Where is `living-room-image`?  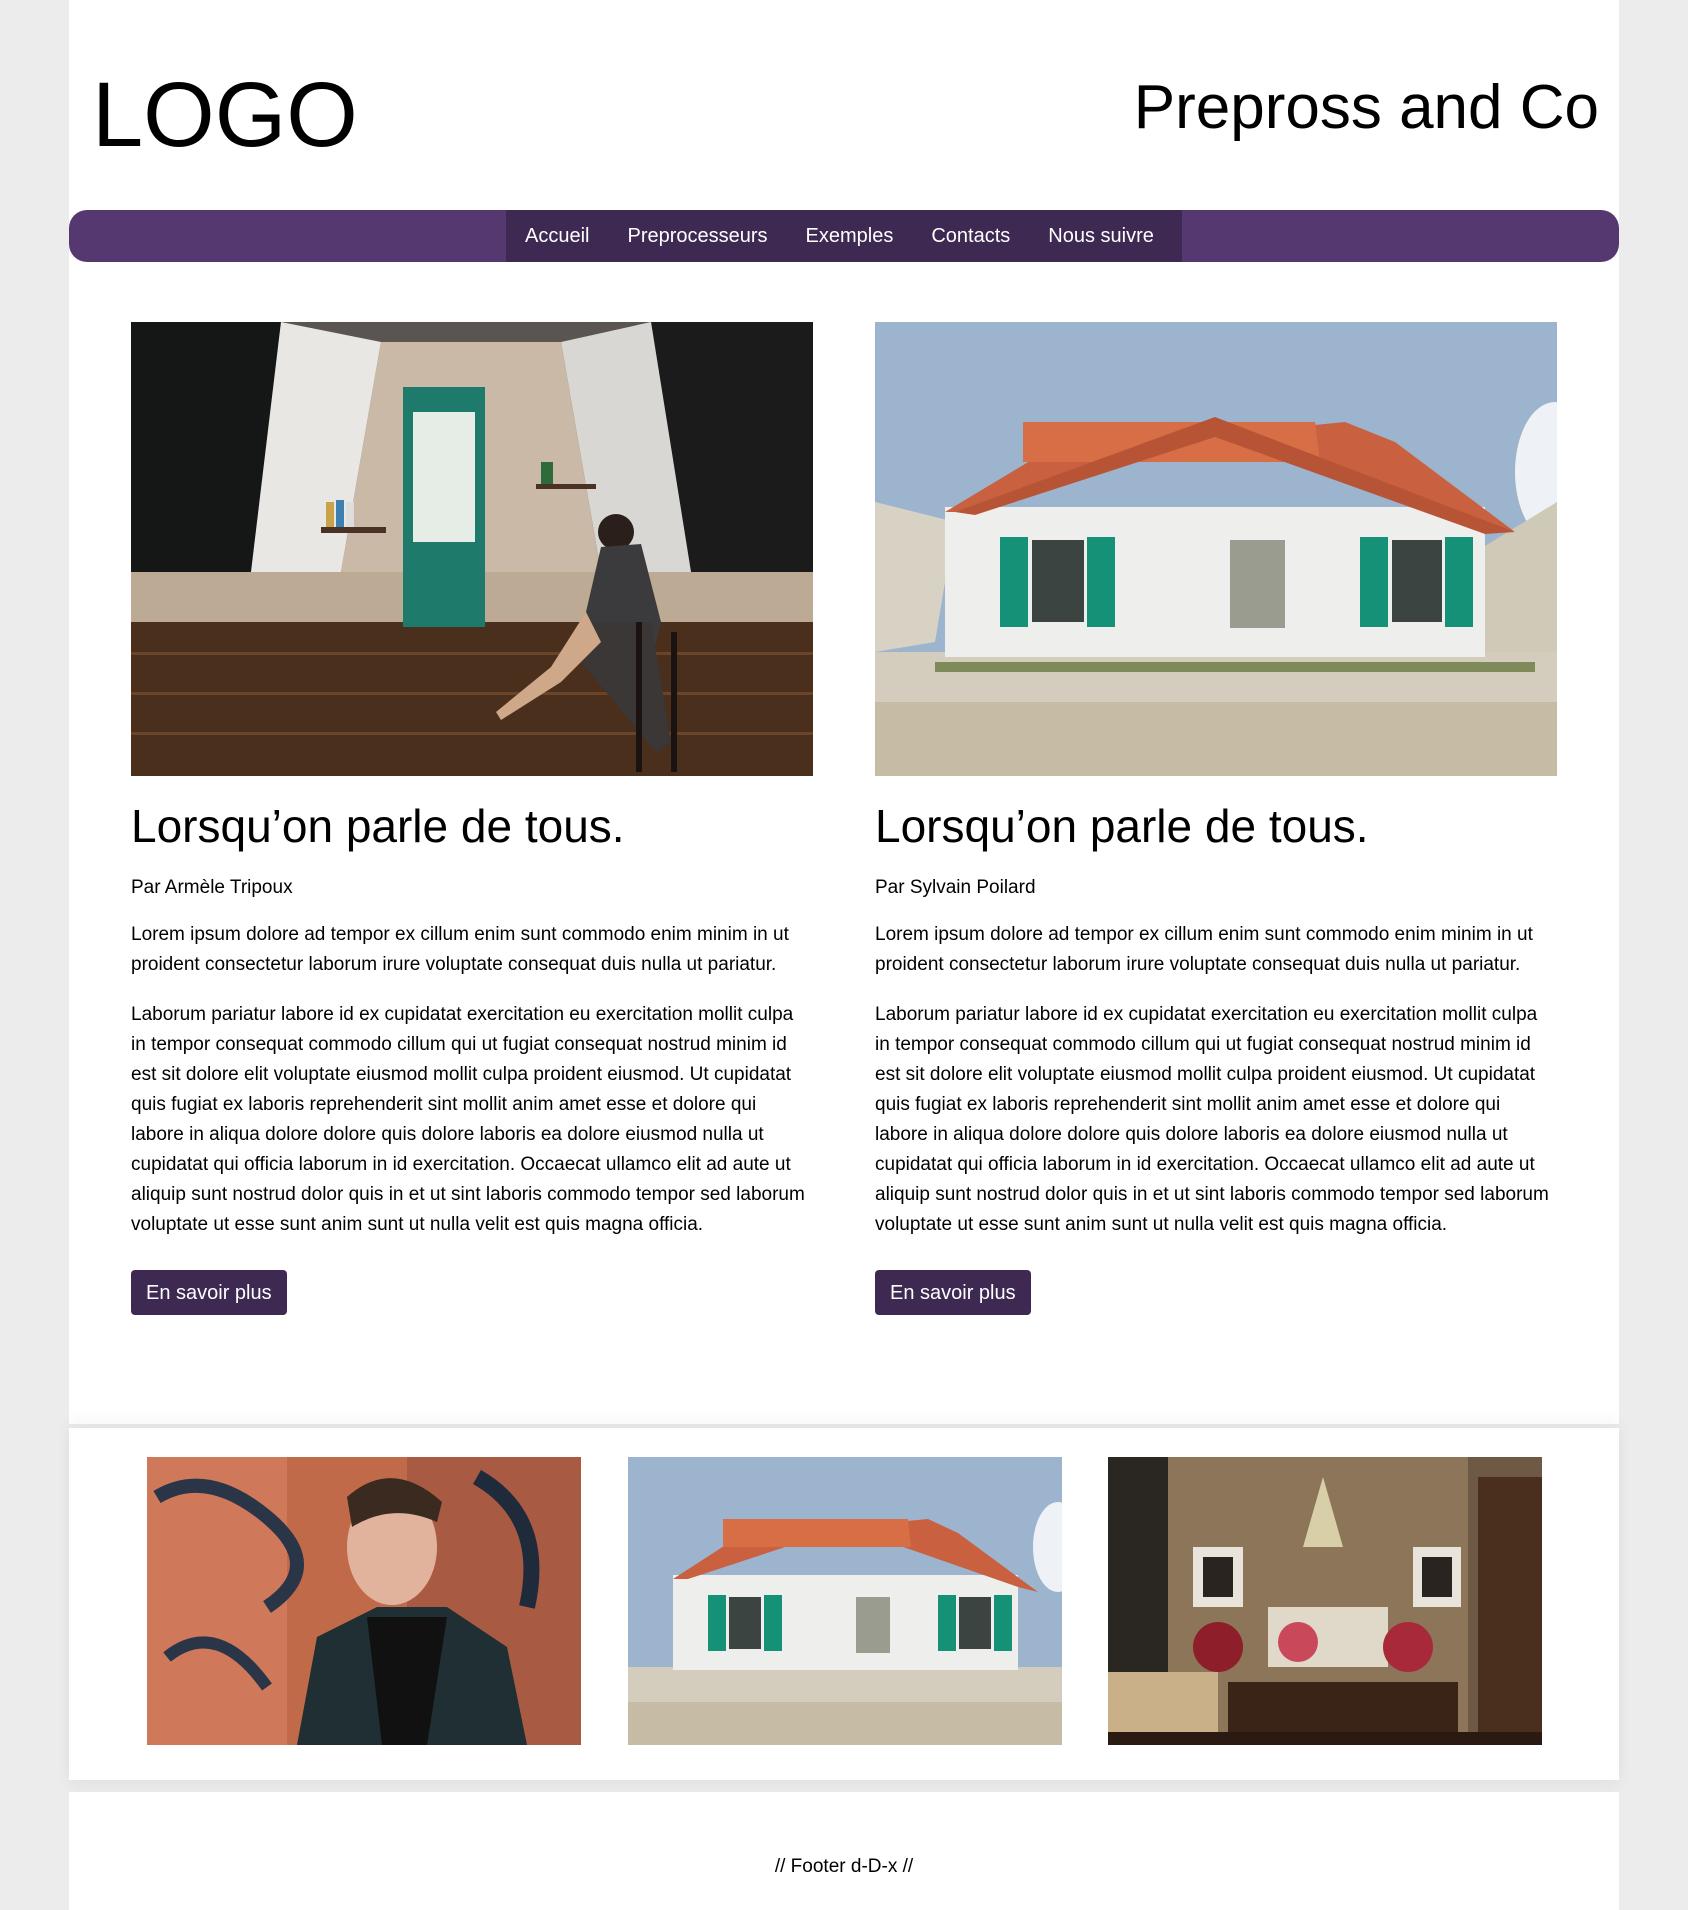
living-room-image is located at coordinates (1325, 1601).